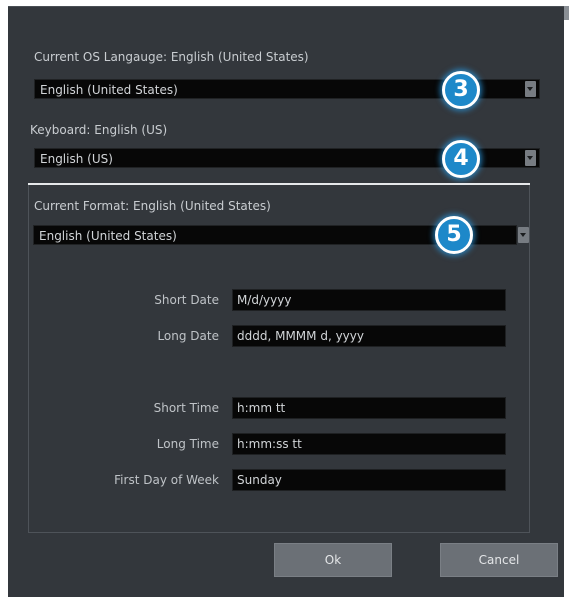 The image size is (569, 605). I want to click on long-time-label: Long Time, so click(187, 444).